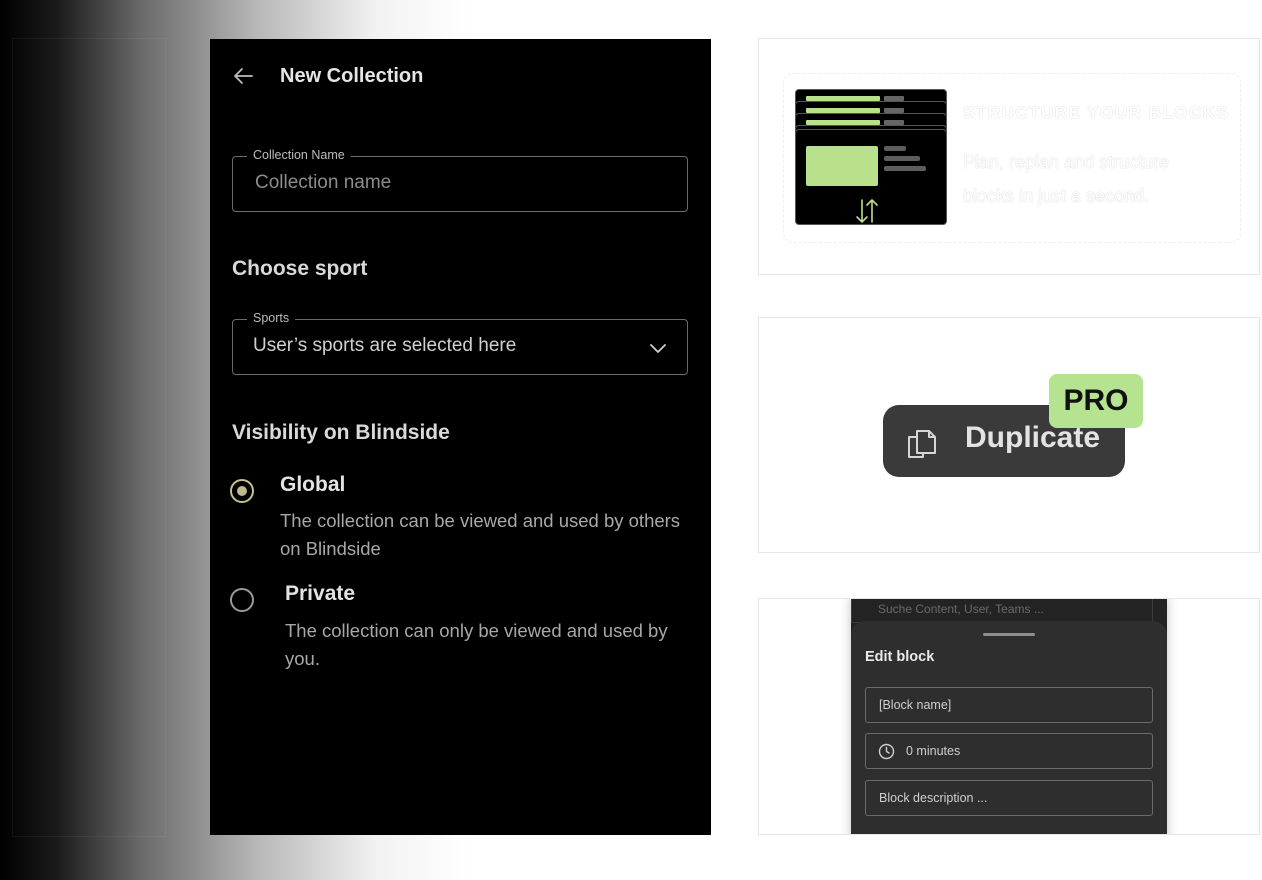 The image size is (1262, 880). Describe the element at coordinates (658, 348) in the screenshot. I see `chevron-down-icon` at that location.